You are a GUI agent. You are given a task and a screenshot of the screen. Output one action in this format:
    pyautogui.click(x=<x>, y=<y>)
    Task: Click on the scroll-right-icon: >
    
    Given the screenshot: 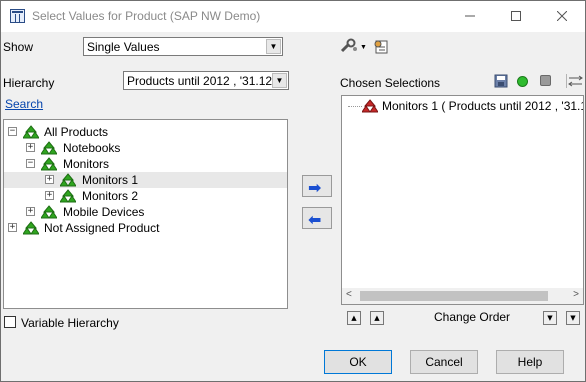 What is the action you would take?
    pyautogui.click(x=576, y=294)
    